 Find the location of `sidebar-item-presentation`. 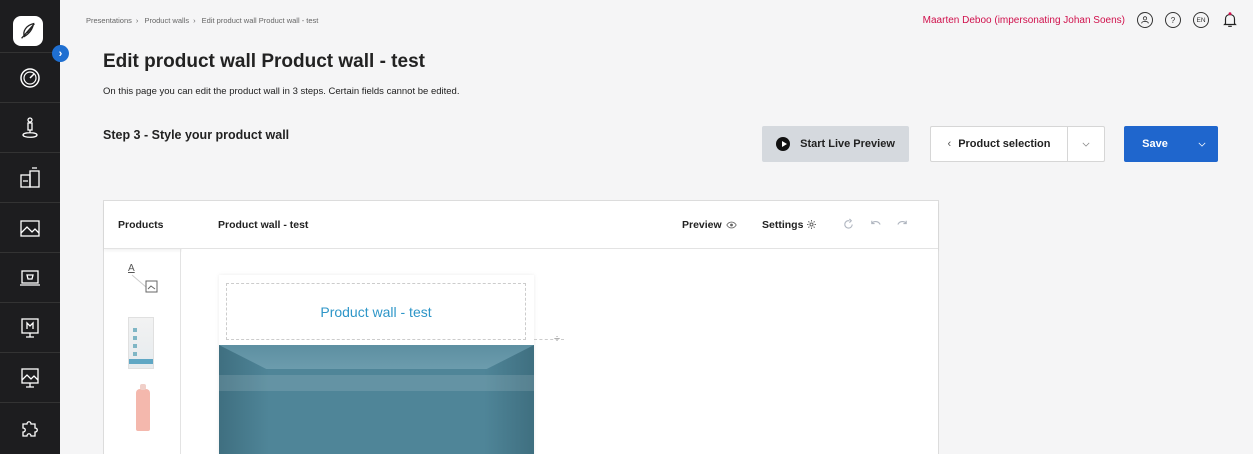

sidebar-item-presentation is located at coordinates (30, 377).